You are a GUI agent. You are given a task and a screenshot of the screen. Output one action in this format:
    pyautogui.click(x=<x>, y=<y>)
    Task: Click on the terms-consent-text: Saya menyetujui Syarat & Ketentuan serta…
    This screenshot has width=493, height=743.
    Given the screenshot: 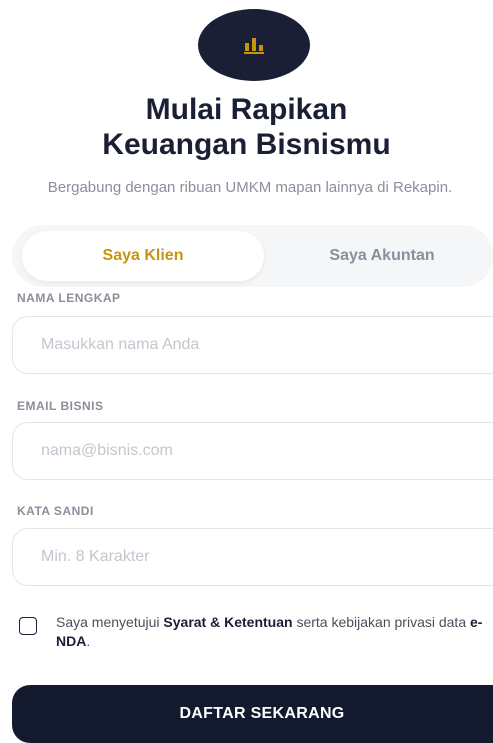 What is the action you would take?
    pyautogui.click(x=271, y=632)
    